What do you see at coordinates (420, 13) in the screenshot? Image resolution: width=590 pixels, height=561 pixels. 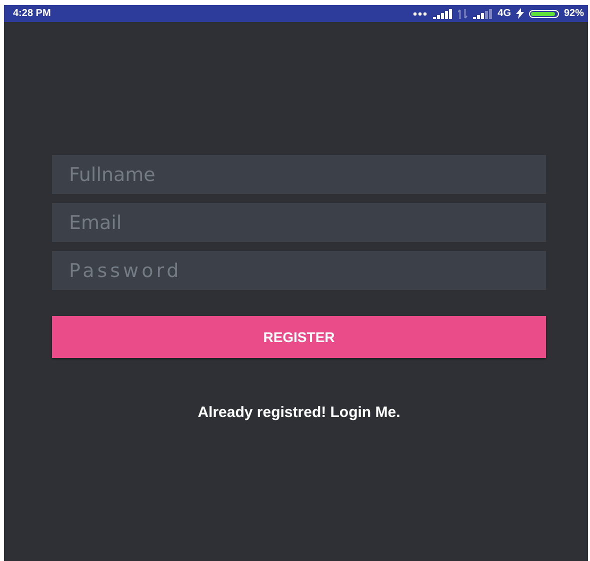 I see `dots-icon` at bounding box center [420, 13].